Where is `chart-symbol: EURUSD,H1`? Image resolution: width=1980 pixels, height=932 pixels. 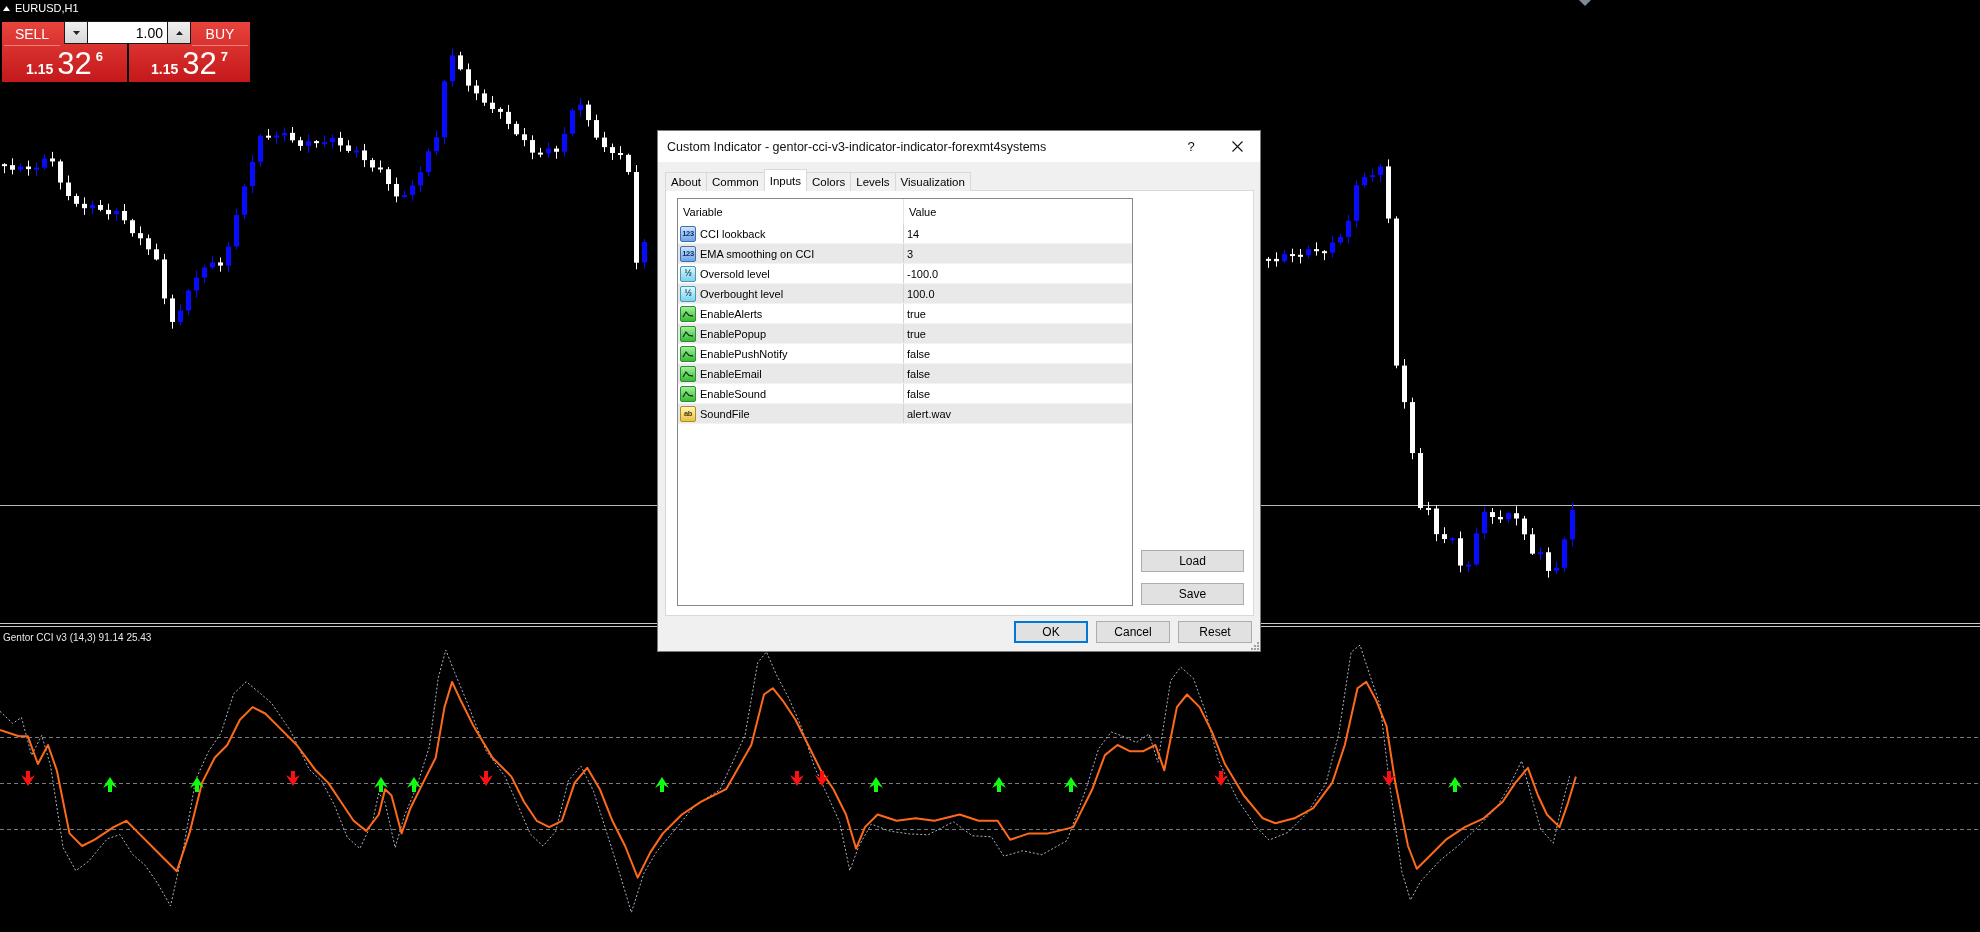
chart-symbol: EURUSD,H1 is located at coordinates (47, 8).